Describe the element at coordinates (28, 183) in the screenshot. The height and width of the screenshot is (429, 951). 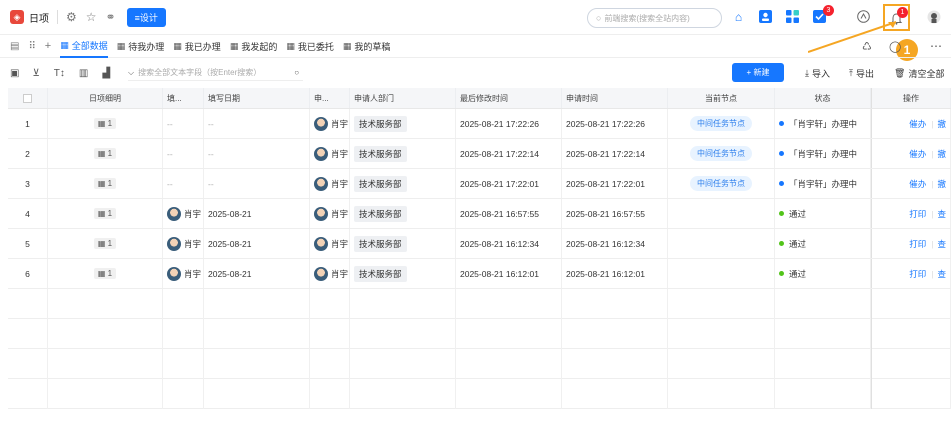
I see `row-index: 3` at that location.